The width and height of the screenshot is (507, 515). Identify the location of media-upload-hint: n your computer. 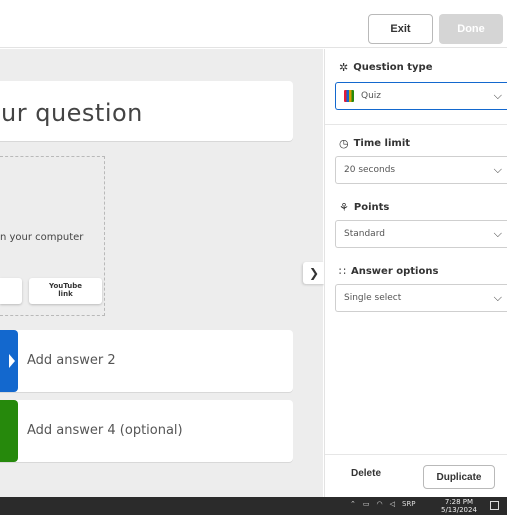
(42, 237).